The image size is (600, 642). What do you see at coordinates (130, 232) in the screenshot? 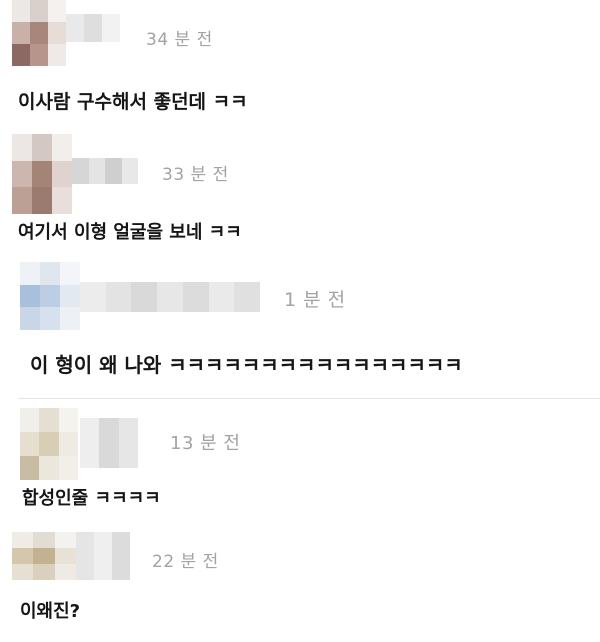
I see `comment-text: 여기서 이형 얼굴을 보네 ㅋㅋ` at bounding box center [130, 232].